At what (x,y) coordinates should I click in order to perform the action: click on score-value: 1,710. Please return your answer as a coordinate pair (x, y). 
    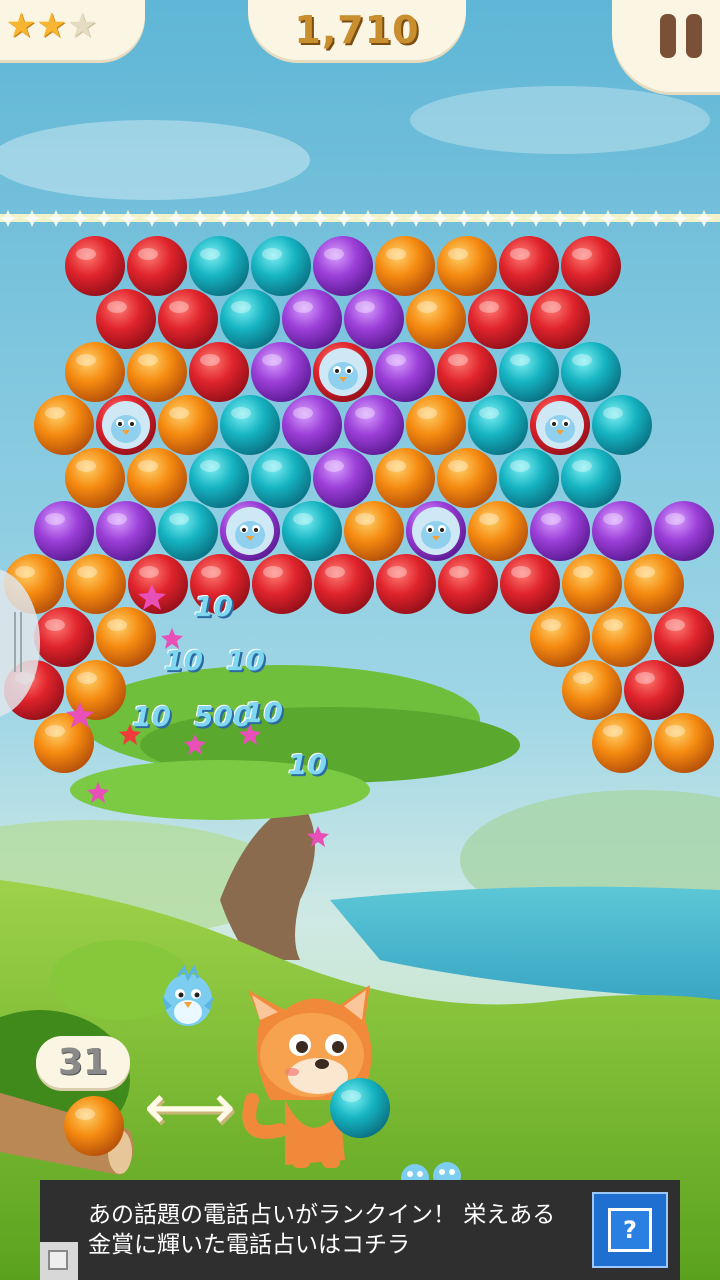
    Looking at the image, I should click on (357, 30).